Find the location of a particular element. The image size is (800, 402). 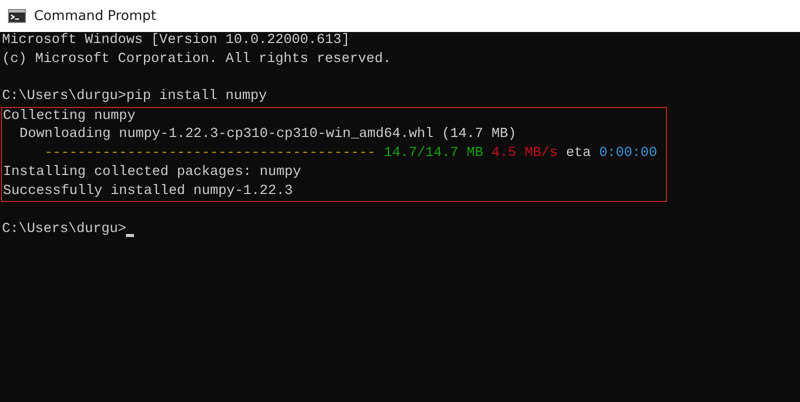

window-title: Command Prompt is located at coordinates (95, 16).